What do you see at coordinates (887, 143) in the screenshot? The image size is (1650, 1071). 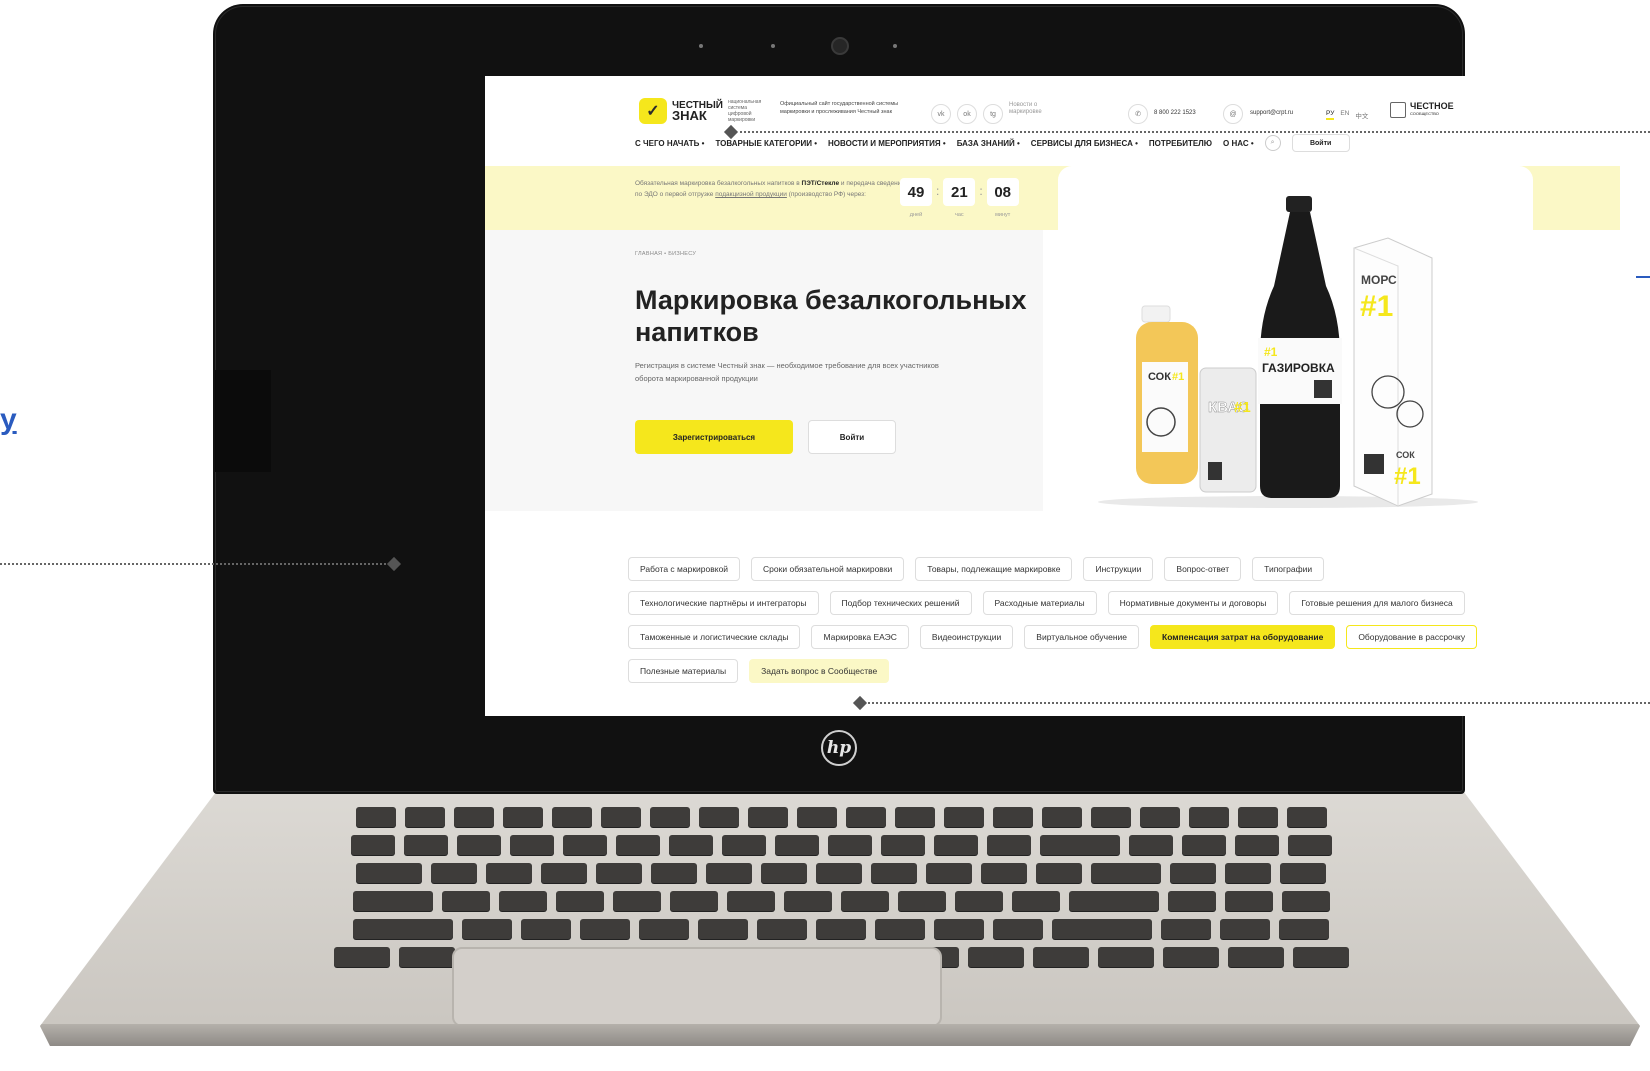 I see `nav-news: НОВОСТИ И МЕРОПРИЯТИЯ •` at bounding box center [887, 143].